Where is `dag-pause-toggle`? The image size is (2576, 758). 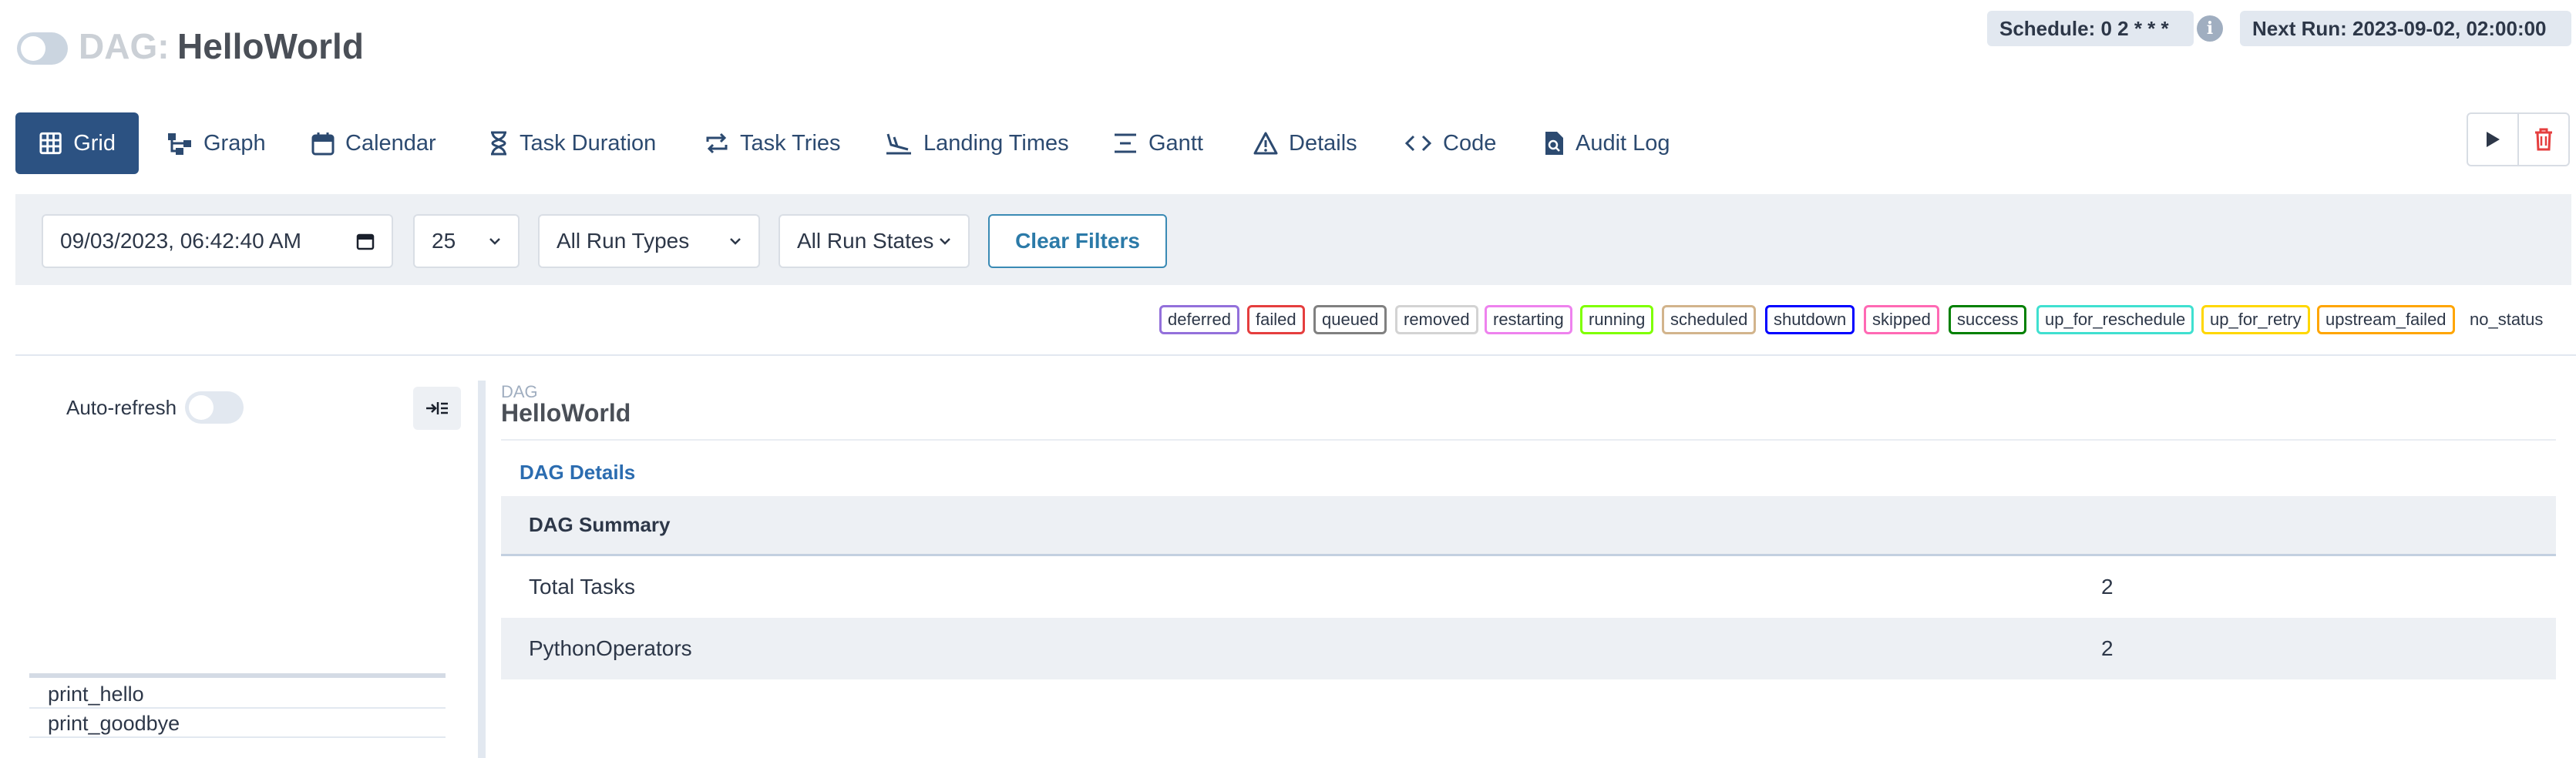 dag-pause-toggle is located at coordinates (42, 49).